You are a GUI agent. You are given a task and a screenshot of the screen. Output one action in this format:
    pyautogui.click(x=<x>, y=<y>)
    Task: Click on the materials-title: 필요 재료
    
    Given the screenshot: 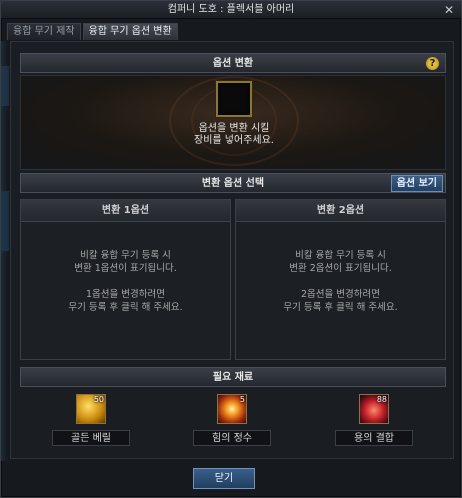 What is the action you would take?
    pyautogui.click(x=233, y=377)
    